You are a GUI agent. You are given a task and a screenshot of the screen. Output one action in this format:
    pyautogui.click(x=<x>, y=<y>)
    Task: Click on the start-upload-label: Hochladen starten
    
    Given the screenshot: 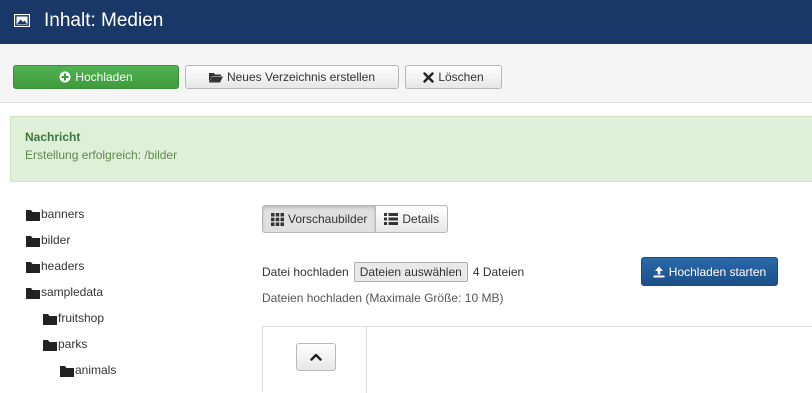 What is the action you would take?
    pyautogui.click(x=717, y=271)
    